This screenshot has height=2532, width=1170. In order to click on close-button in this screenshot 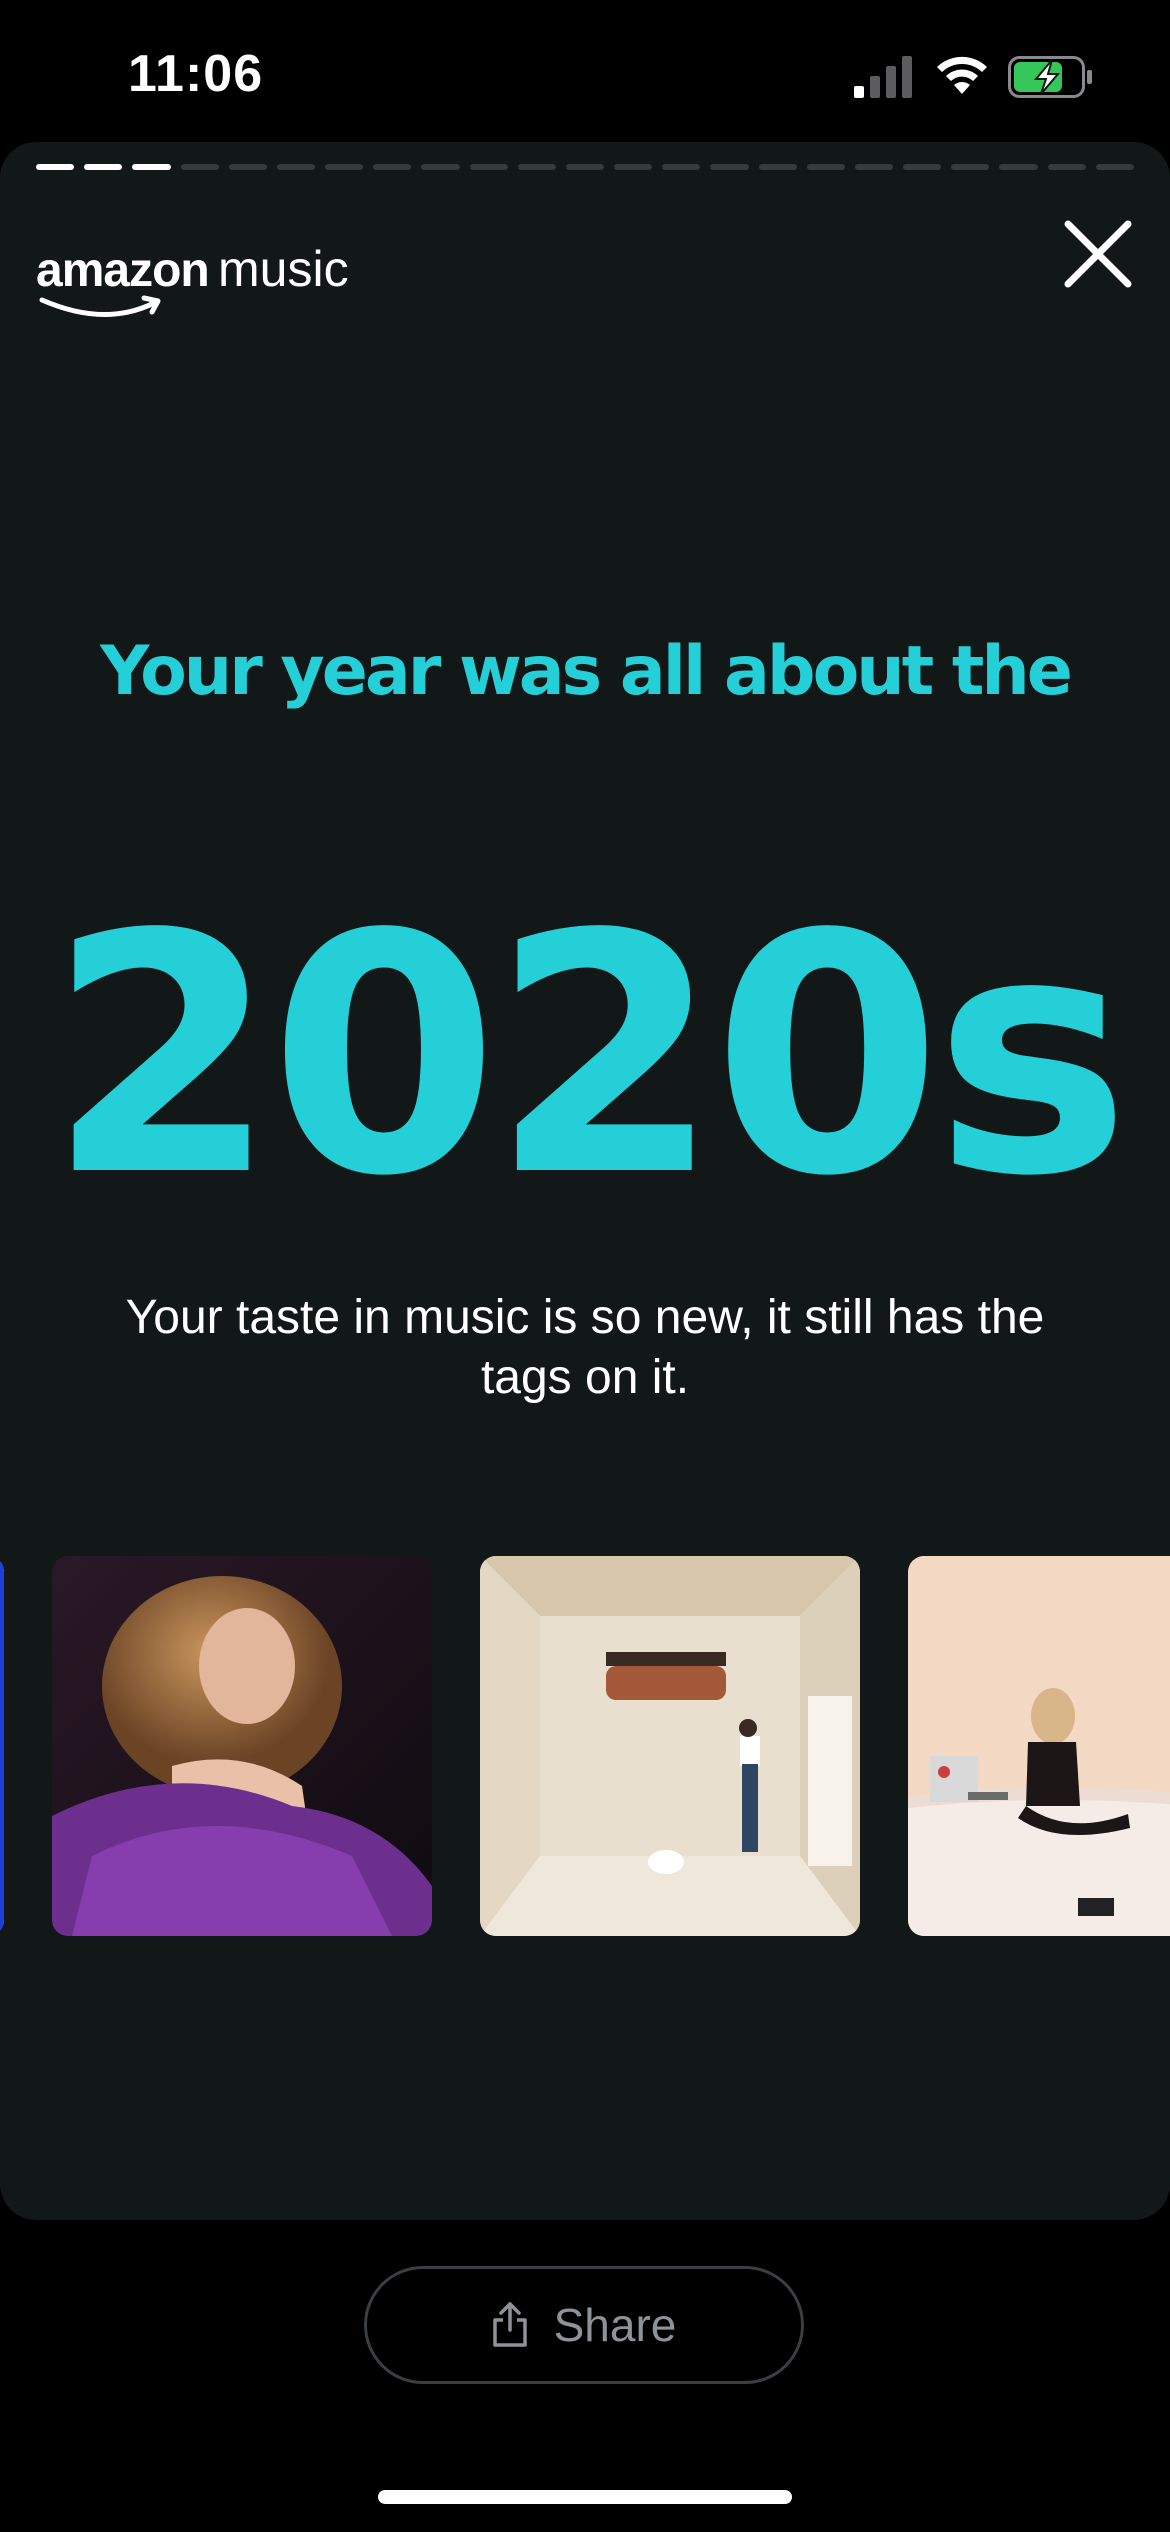, I will do `click(1098, 254)`.